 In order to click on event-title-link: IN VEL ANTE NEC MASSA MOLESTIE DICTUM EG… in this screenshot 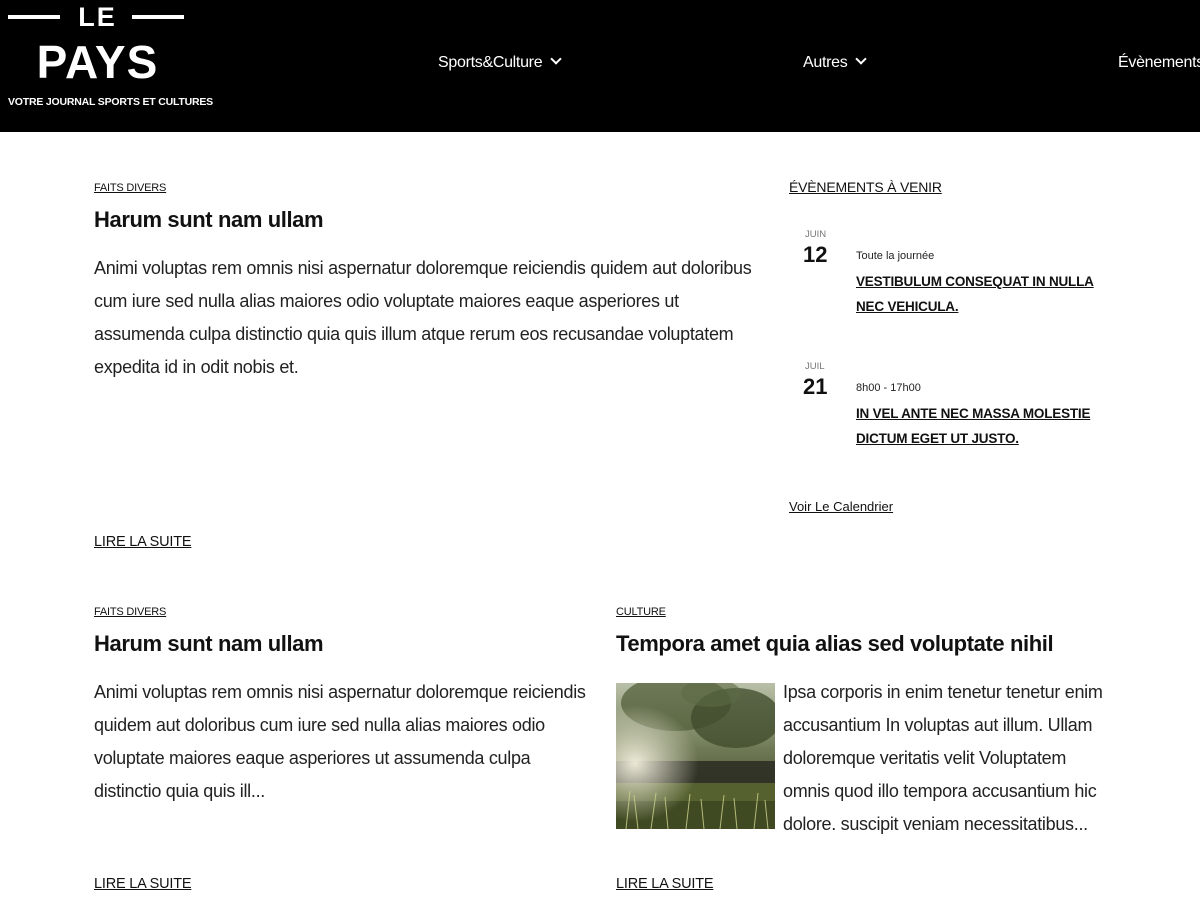, I will do `click(981, 426)`.